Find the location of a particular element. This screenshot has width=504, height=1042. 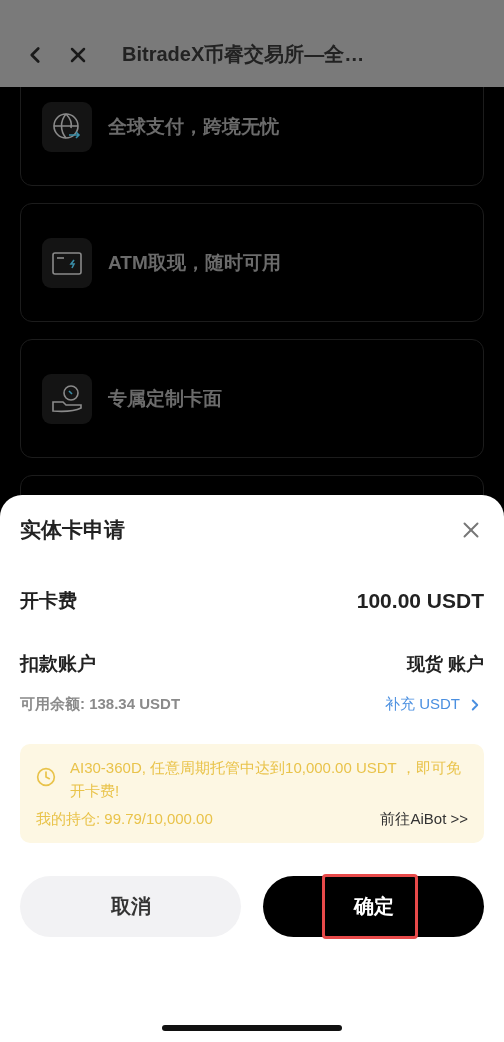

cancel-button: 取消 is located at coordinates (130, 906).